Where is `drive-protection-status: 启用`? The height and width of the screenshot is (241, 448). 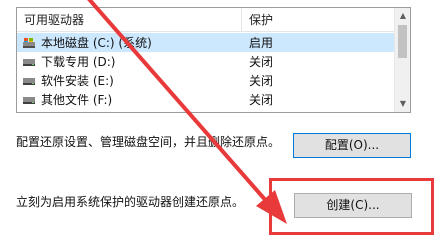 drive-protection-status: 启用 is located at coordinates (261, 43).